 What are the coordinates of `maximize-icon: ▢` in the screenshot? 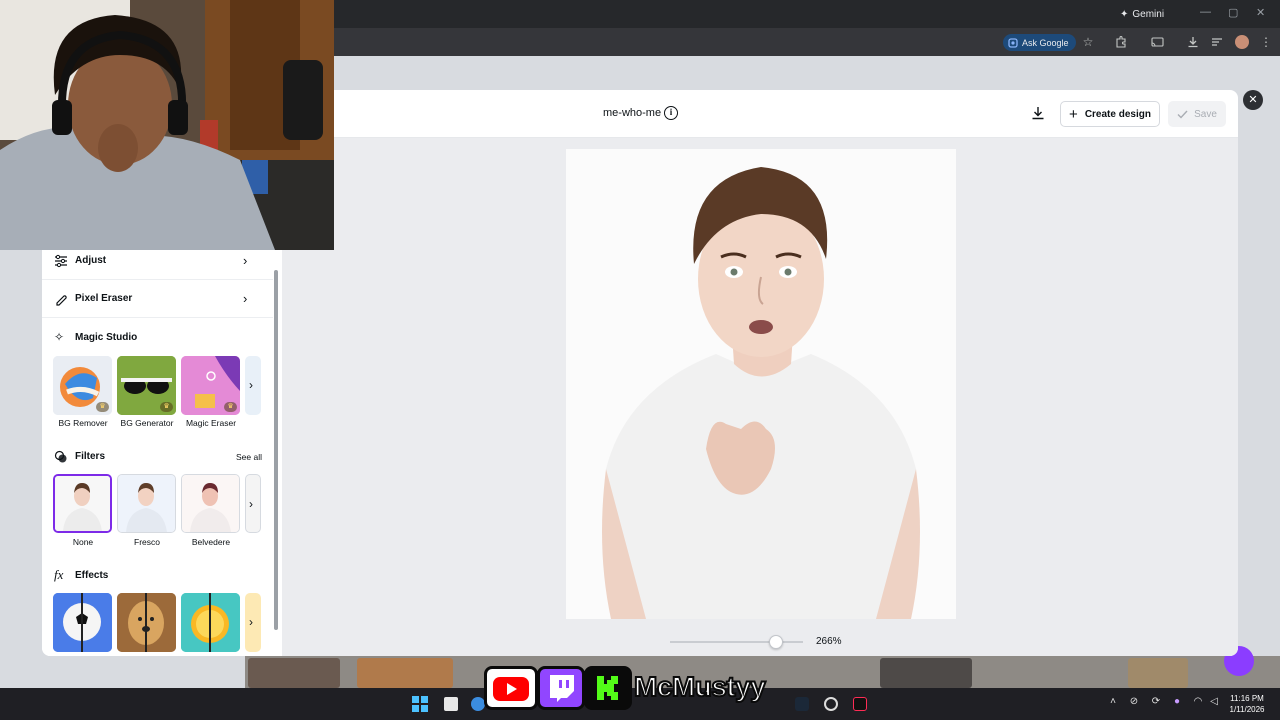 It's located at (1233, 12).